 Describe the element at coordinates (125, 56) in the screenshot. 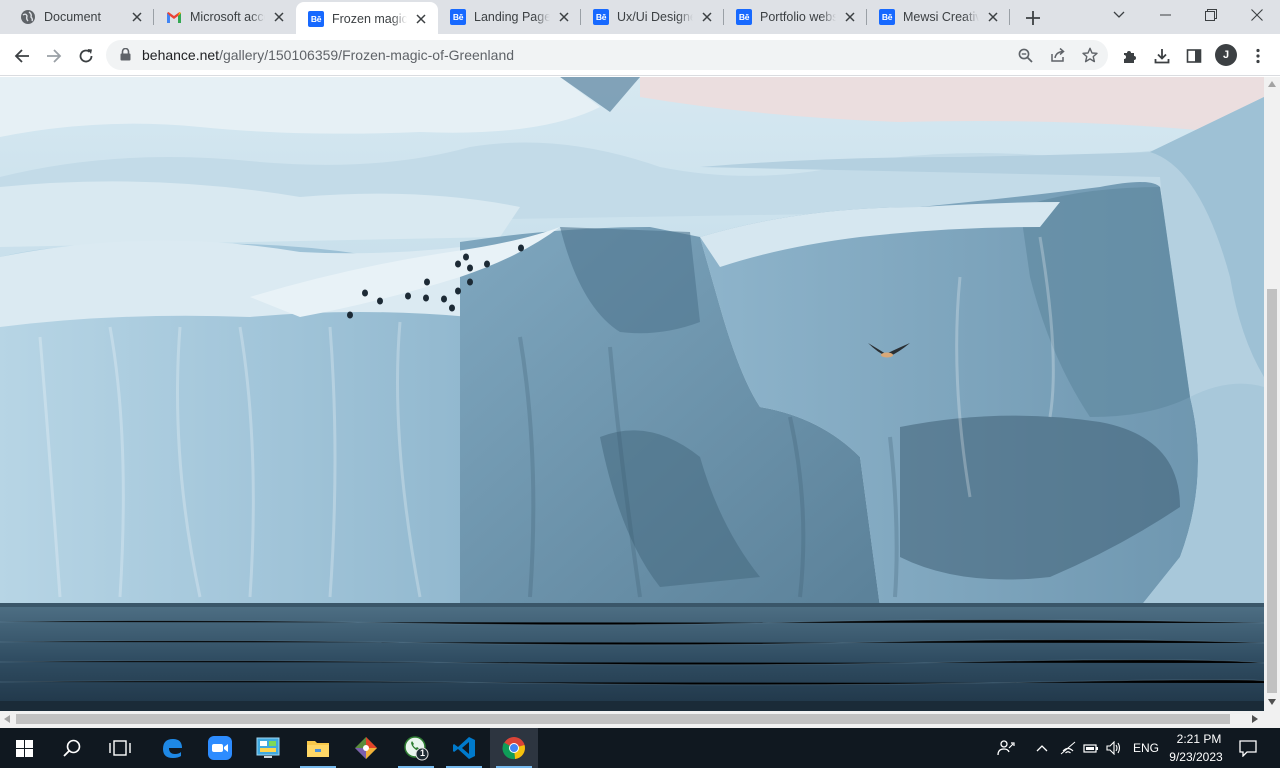

I see `lock-icon` at that location.